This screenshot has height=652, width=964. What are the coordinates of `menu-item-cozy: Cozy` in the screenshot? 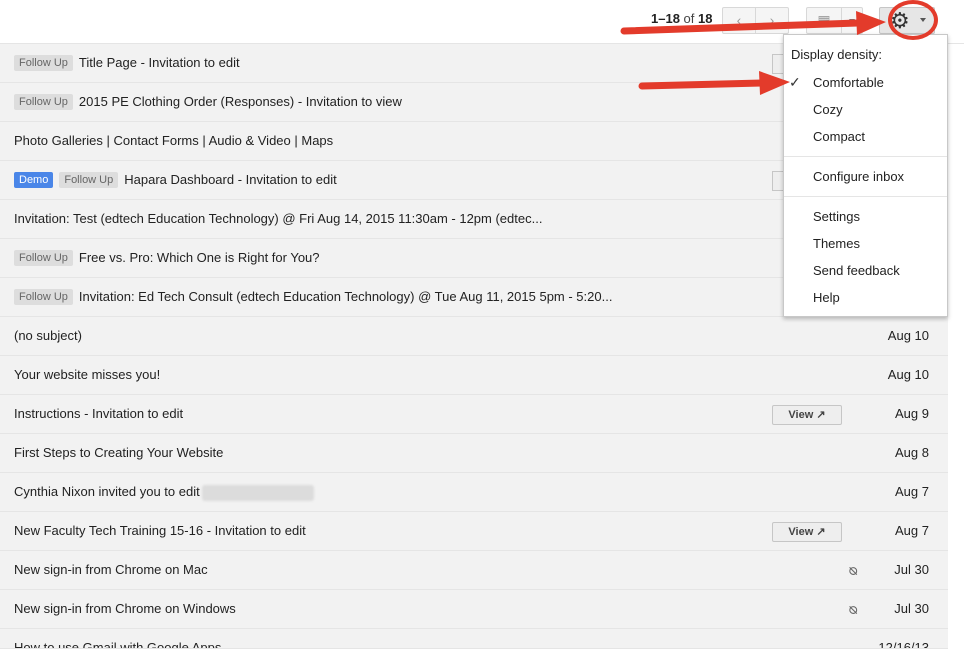 It's located at (828, 109).